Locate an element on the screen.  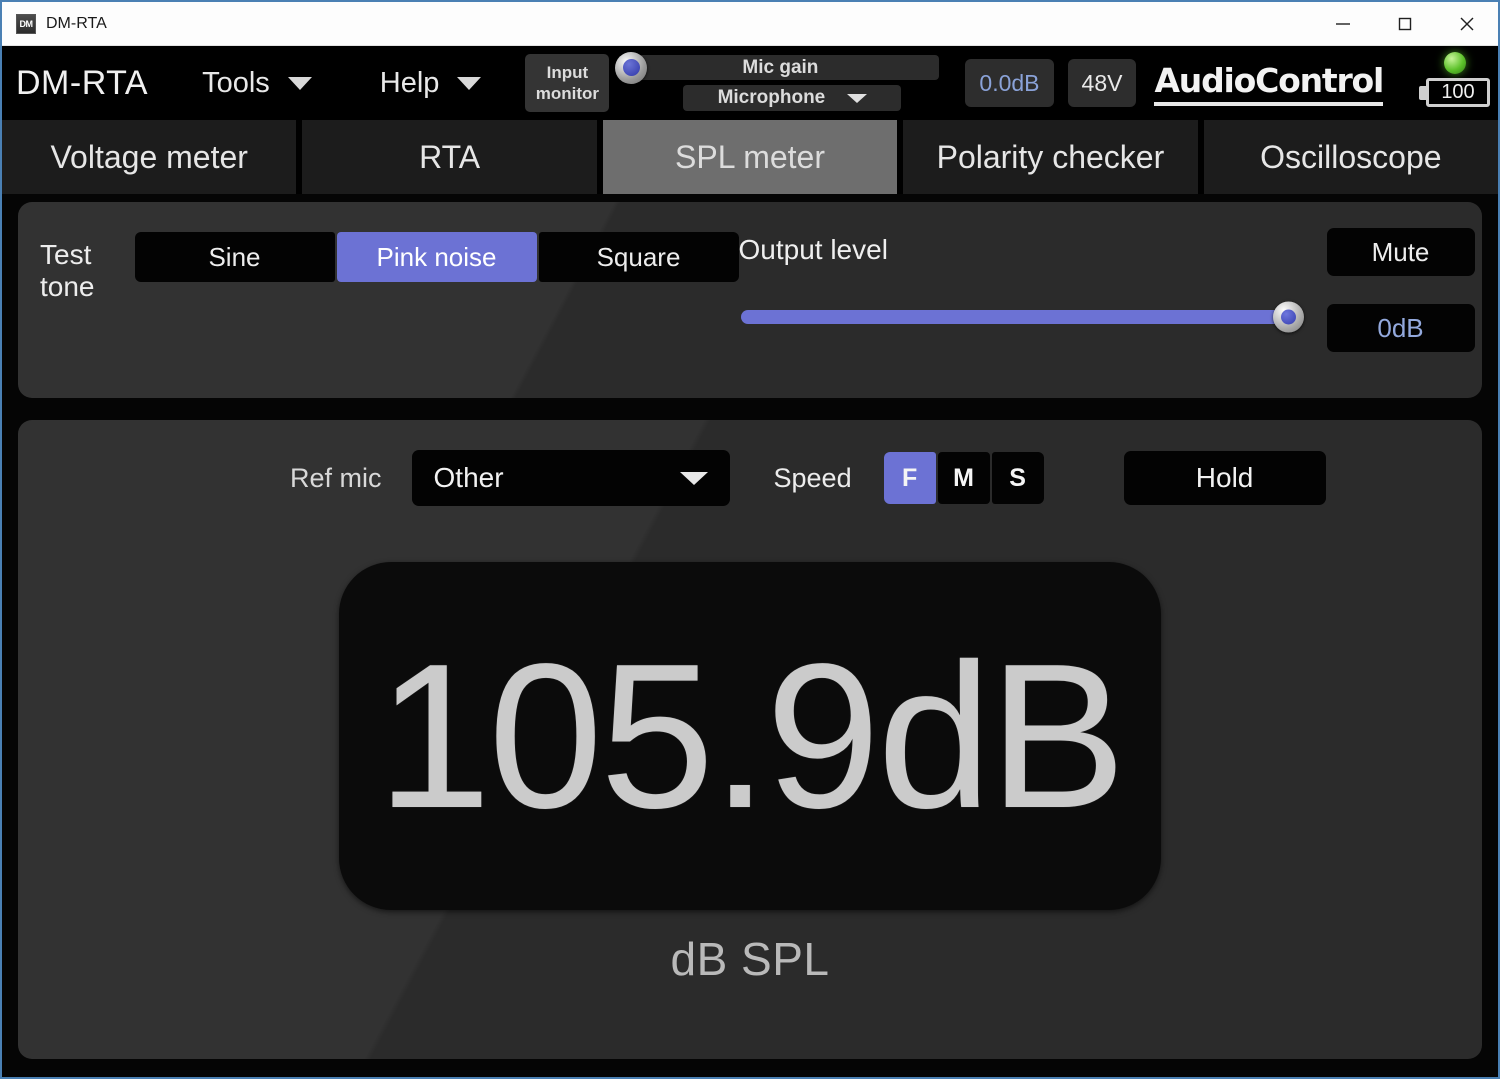
test-tone-option-square: Square is located at coordinates (638, 257).